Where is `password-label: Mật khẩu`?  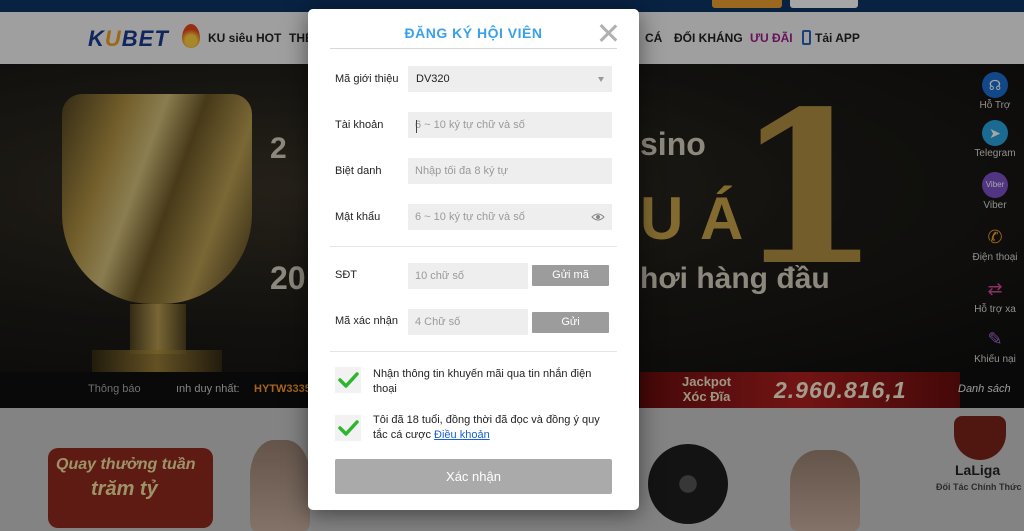 password-label: Mật khẩu is located at coordinates (358, 217).